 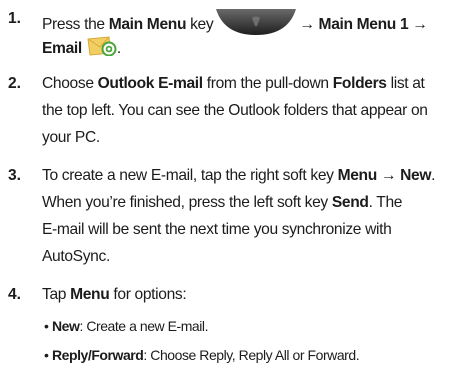 I want to click on bullet-desc: : Create a new E-mail., so click(x=144, y=326).